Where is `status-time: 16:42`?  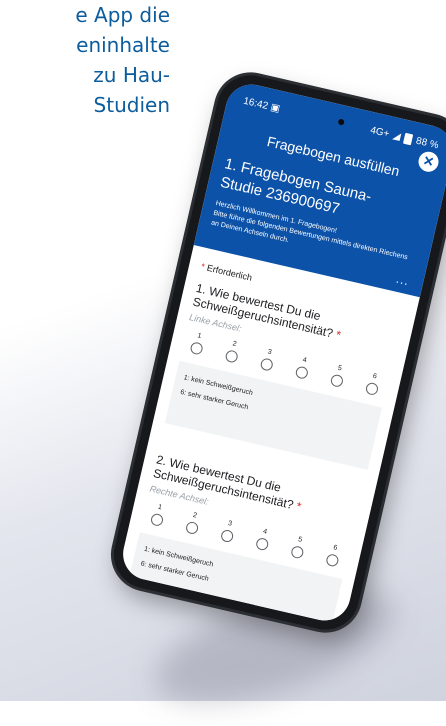
status-time: 16:42 is located at coordinates (256, 103).